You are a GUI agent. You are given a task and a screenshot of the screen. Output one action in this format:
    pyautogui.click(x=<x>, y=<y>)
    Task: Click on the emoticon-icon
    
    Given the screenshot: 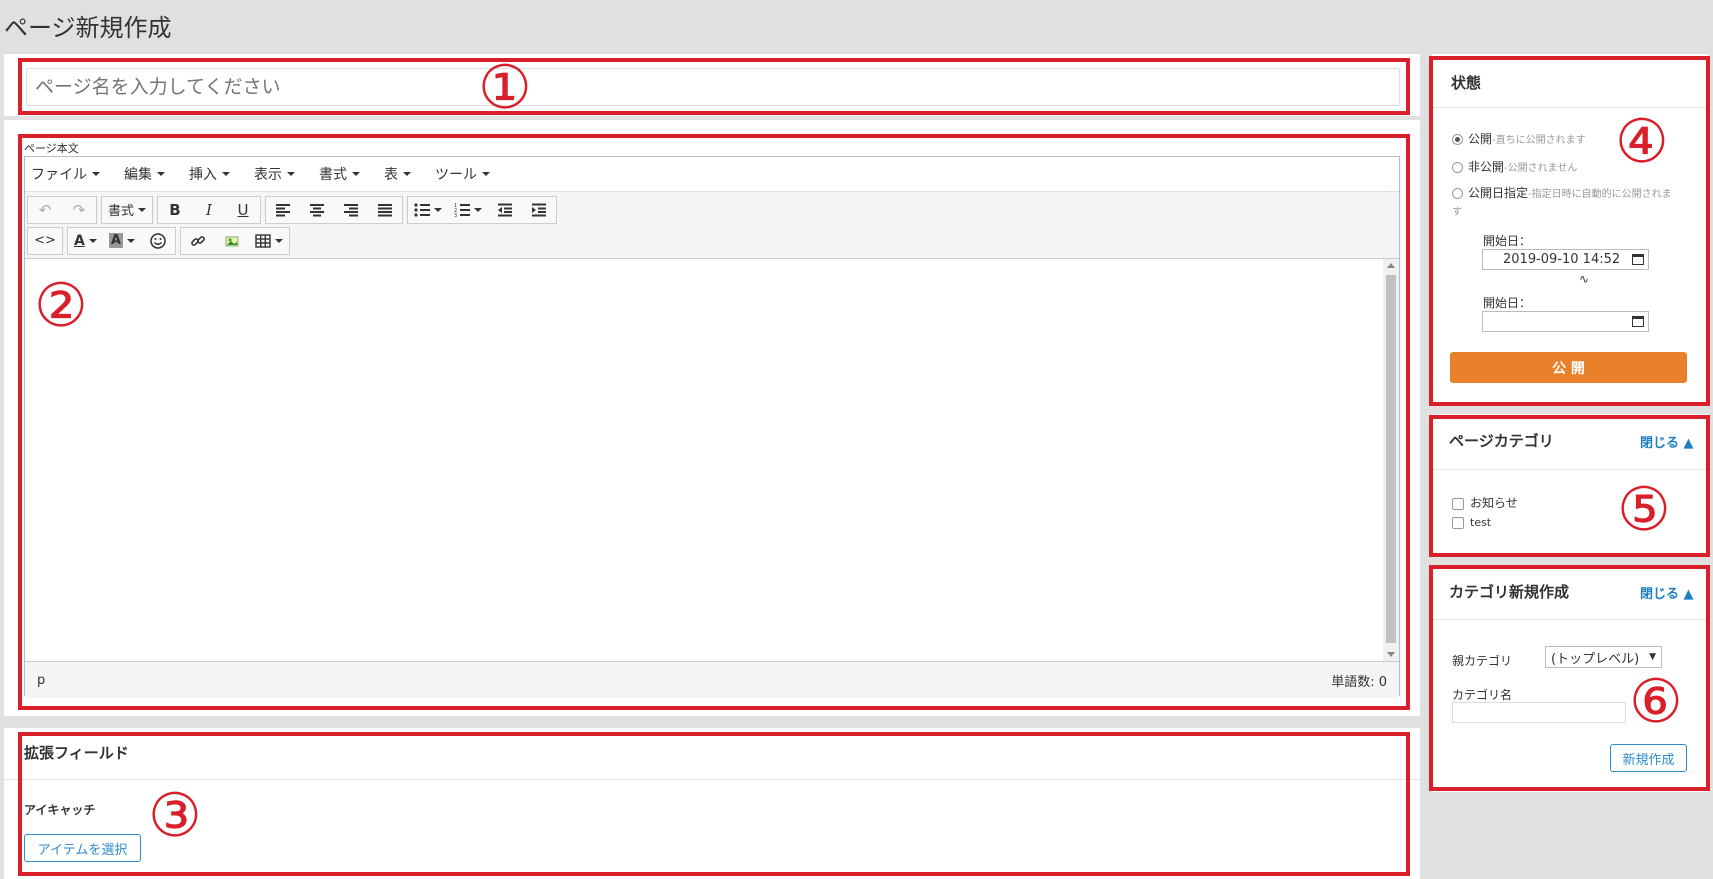 What is the action you would take?
    pyautogui.click(x=158, y=241)
    